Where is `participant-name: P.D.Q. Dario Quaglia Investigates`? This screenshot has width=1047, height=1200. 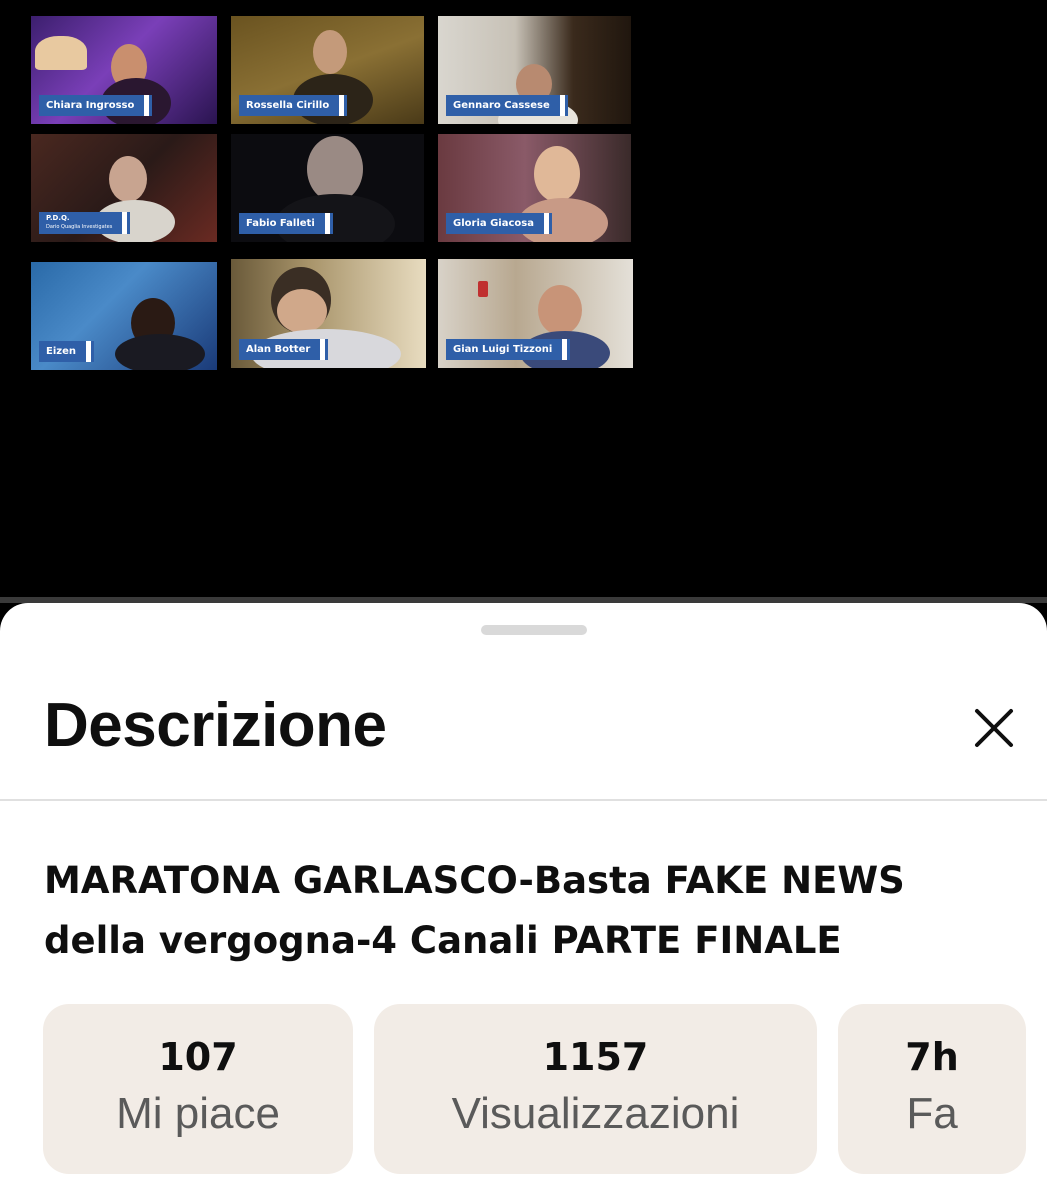 participant-name: P.D.Q. Dario Quaglia Investigates is located at coordinates (85, 223).